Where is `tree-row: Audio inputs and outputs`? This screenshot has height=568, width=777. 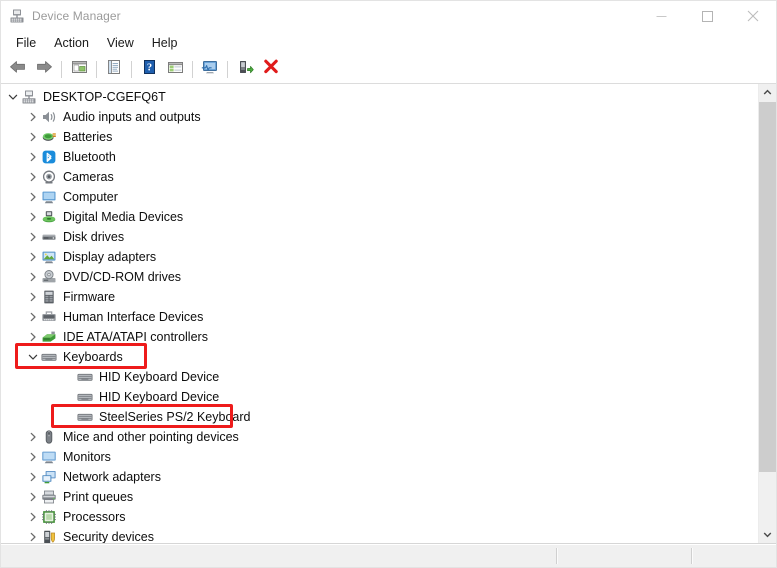
tree-row: Audio inputs and outputs is located at coordinates (379, 117).